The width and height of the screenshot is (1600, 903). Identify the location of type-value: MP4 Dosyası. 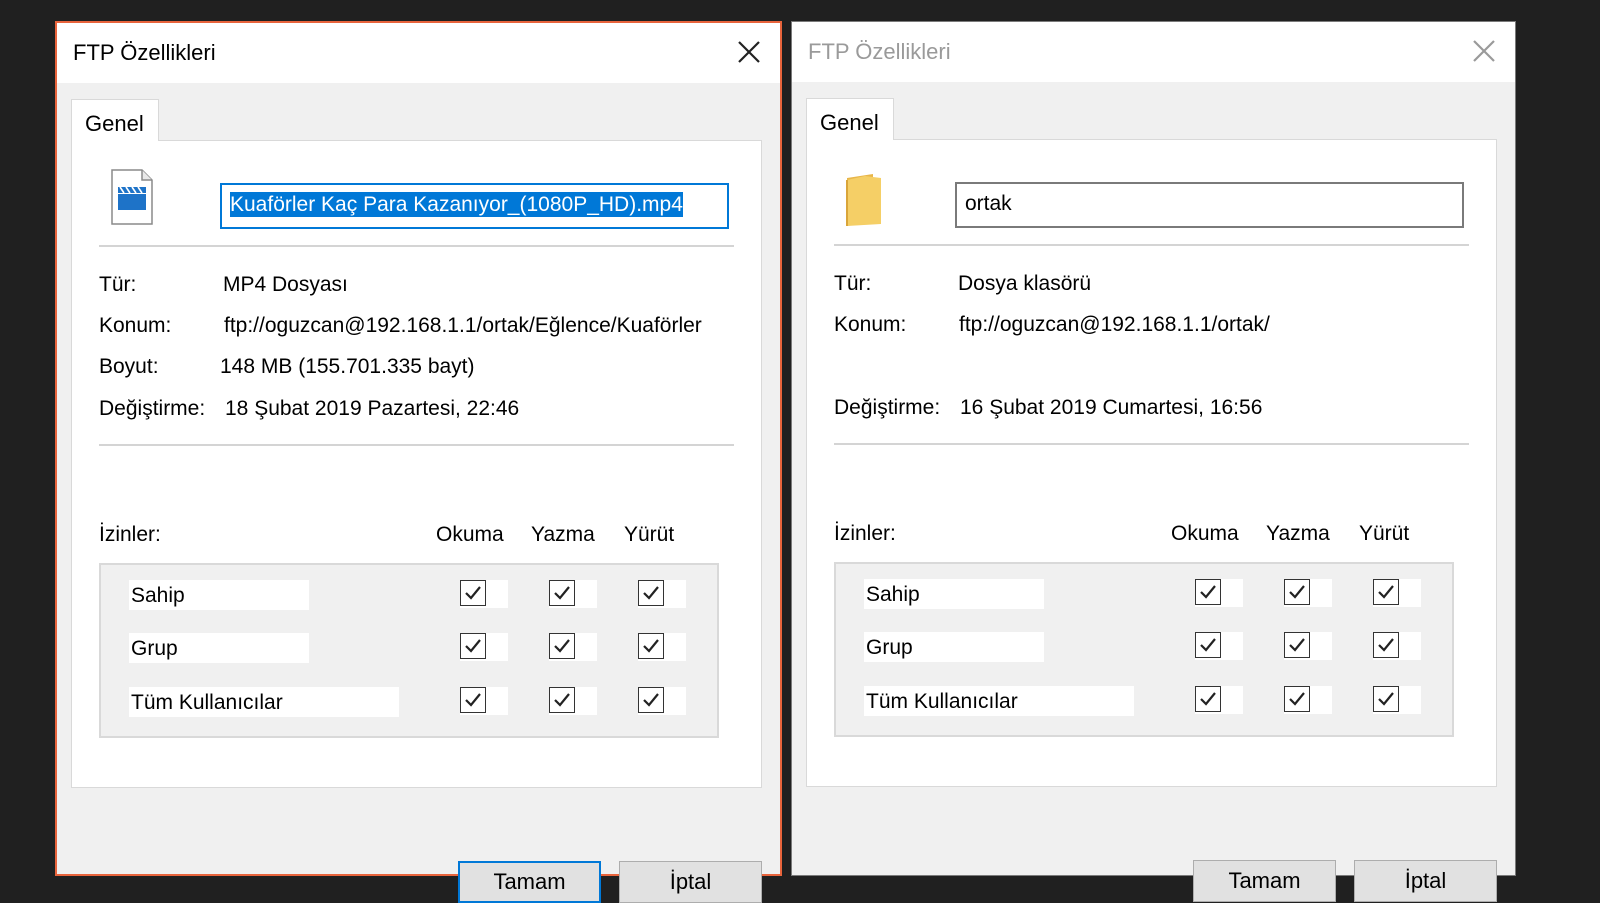
(285, 284).